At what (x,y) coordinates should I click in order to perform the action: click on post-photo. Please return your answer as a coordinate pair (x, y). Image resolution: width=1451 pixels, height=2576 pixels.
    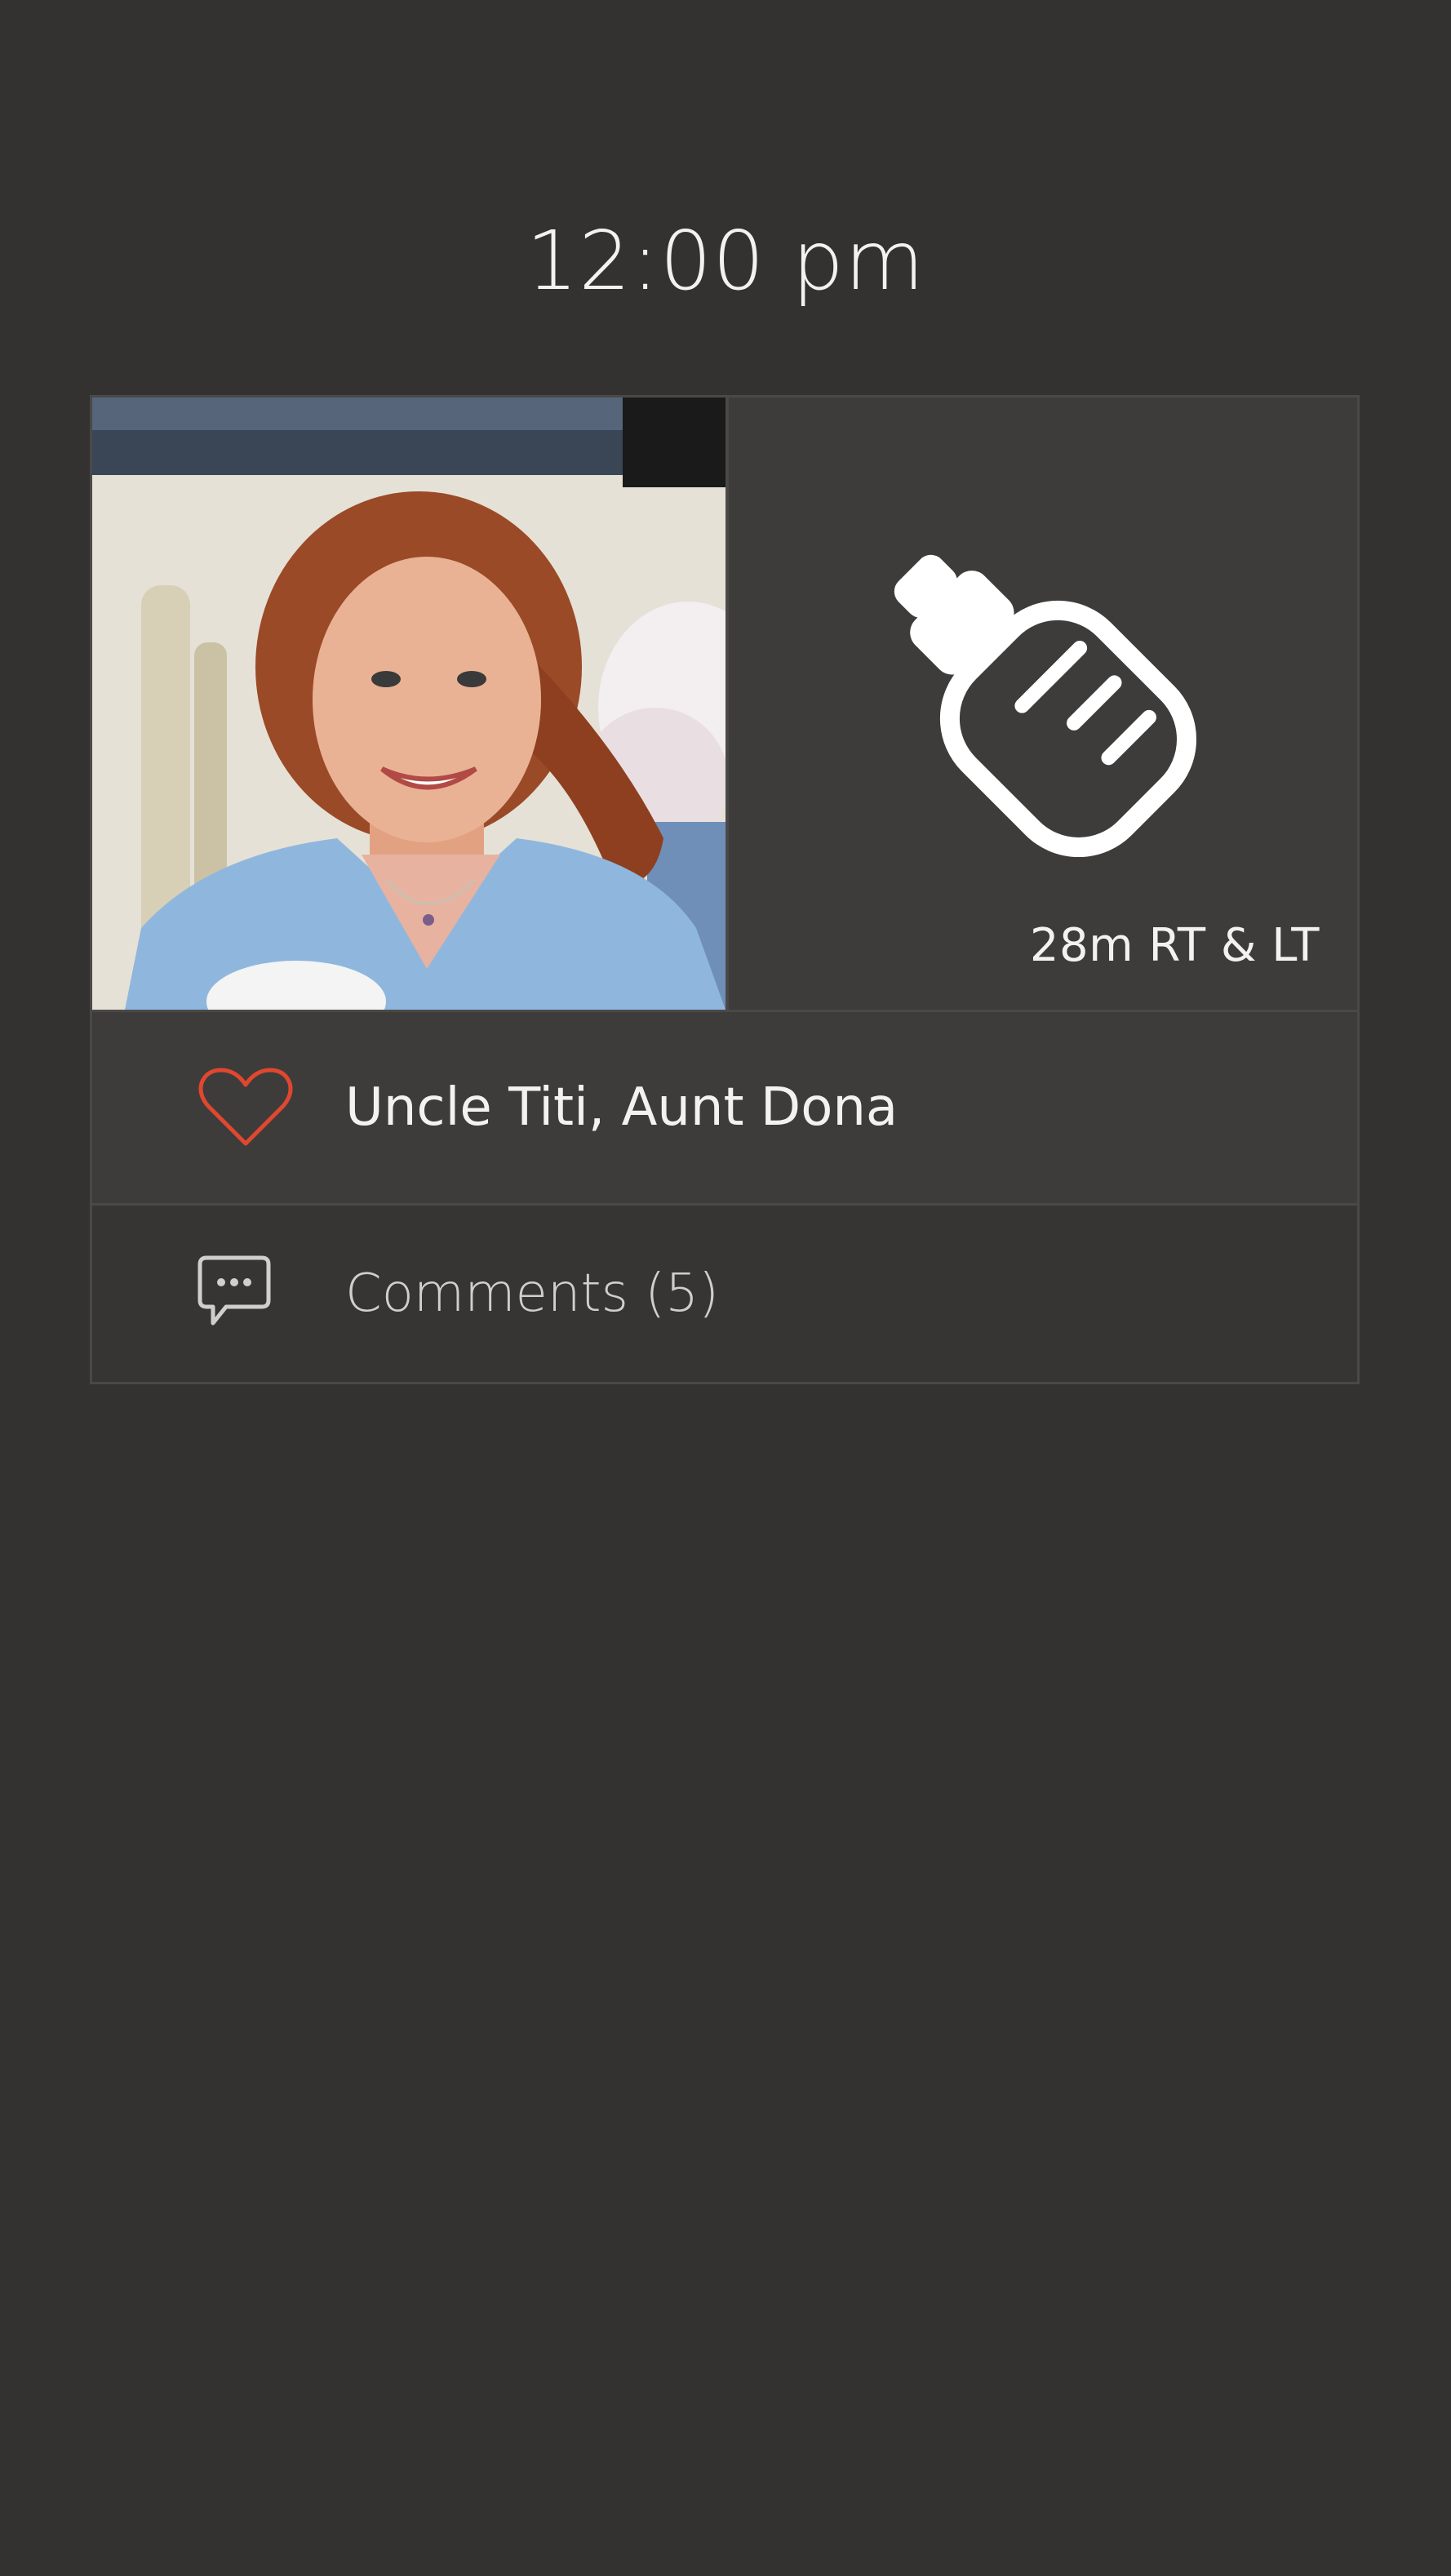
    Looking at the image, I should click on (409, 704).